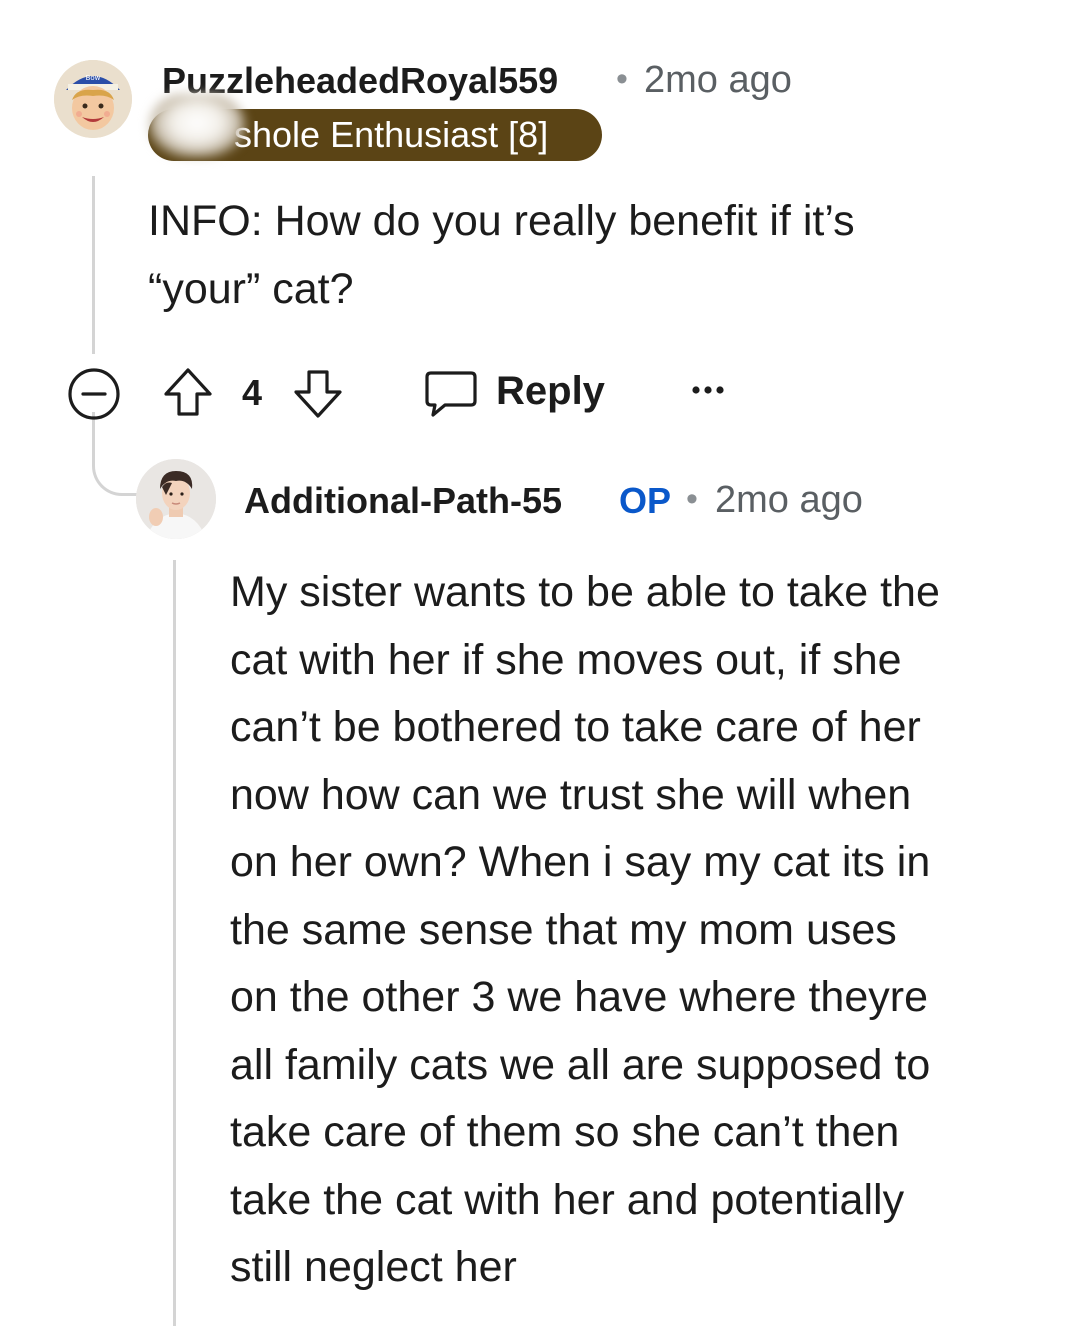 The height and width of the screenshot is (1326, 1080). I want to click on avatar, so click(176, 499).